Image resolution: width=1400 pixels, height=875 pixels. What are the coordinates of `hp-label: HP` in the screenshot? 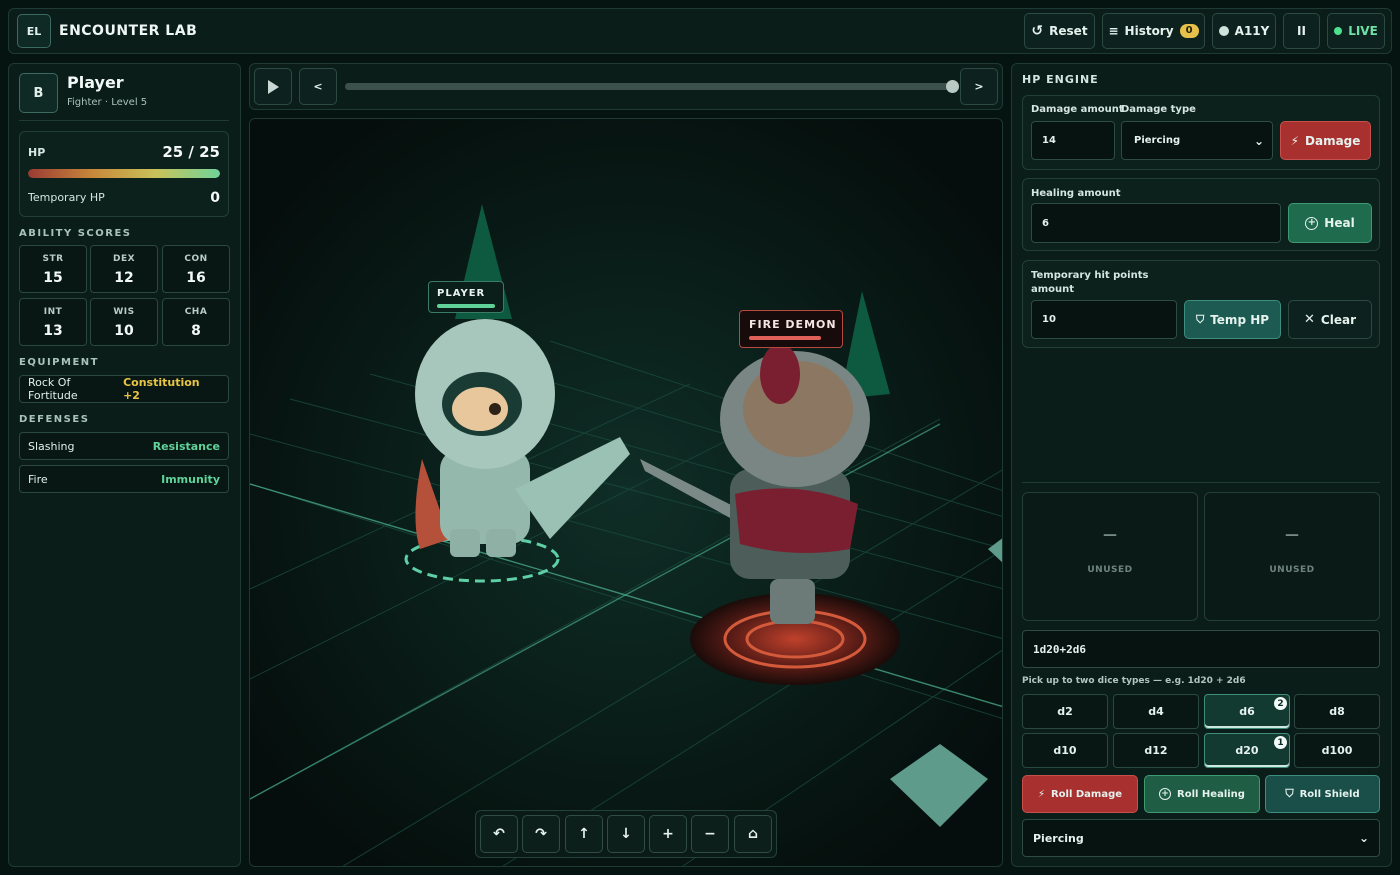 It's located at (37, 152).